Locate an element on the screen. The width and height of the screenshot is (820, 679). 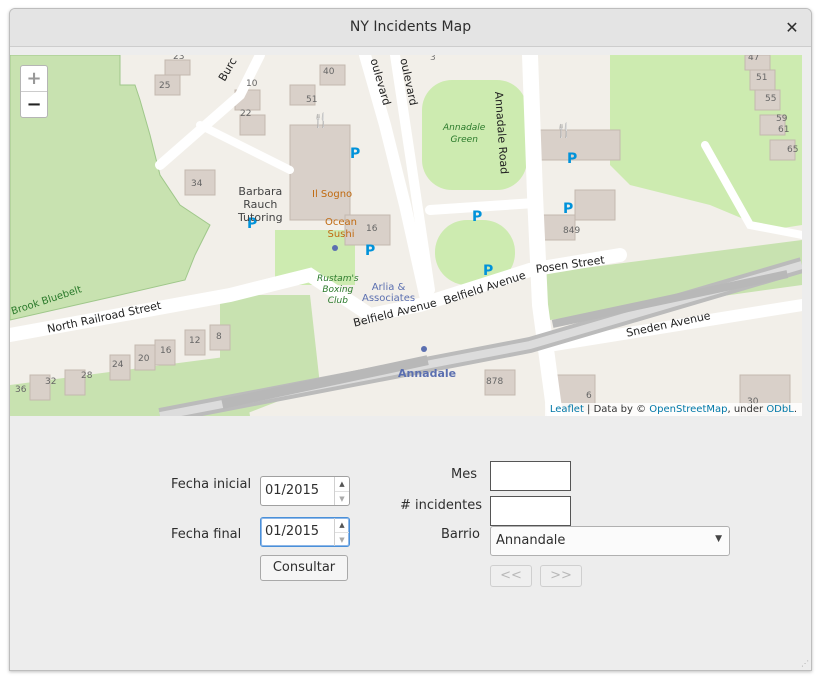
house-number: 28 is located at coordinates (87, 376).